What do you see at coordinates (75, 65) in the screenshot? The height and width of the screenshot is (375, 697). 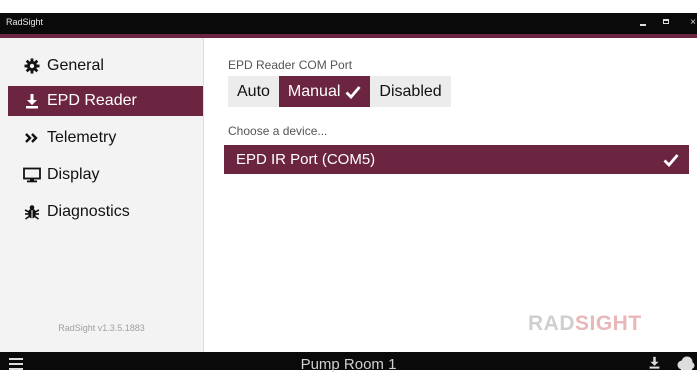 I see `sidebar-item-label: General` at bounding box center [75, 65].